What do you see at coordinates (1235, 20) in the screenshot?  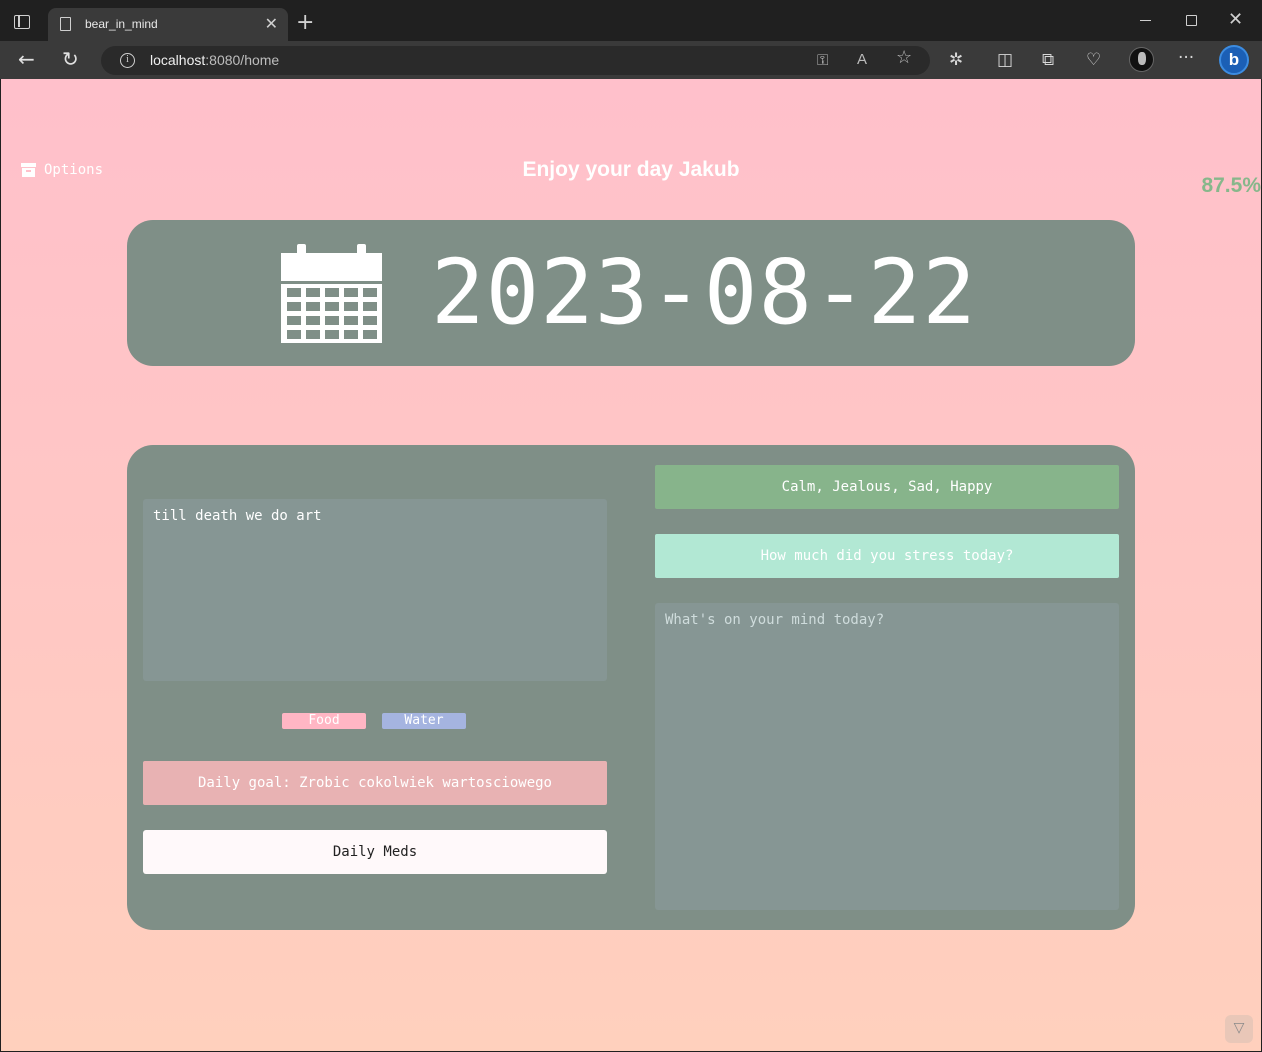 I see `window-close-icon: ✕` at bounding box center [1235, 20].